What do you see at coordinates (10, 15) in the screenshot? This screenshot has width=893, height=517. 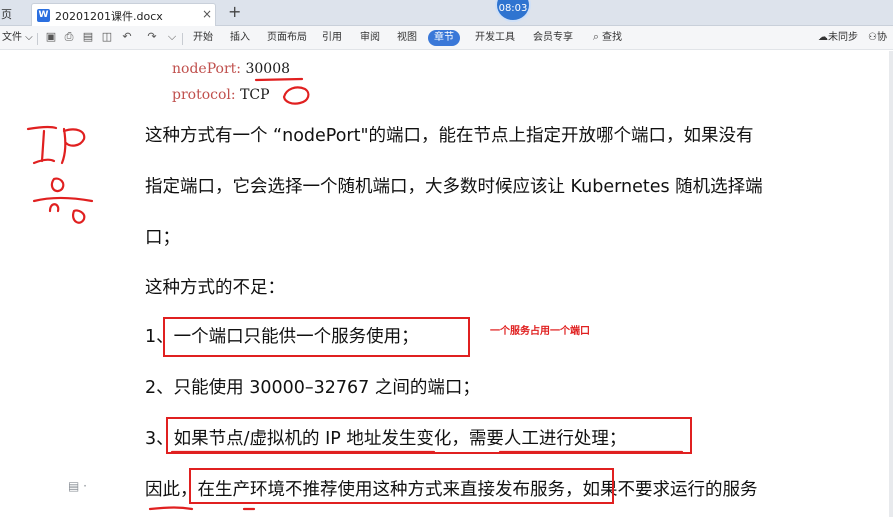 I see `home-tab: 页` at bounding box center [10, 15].